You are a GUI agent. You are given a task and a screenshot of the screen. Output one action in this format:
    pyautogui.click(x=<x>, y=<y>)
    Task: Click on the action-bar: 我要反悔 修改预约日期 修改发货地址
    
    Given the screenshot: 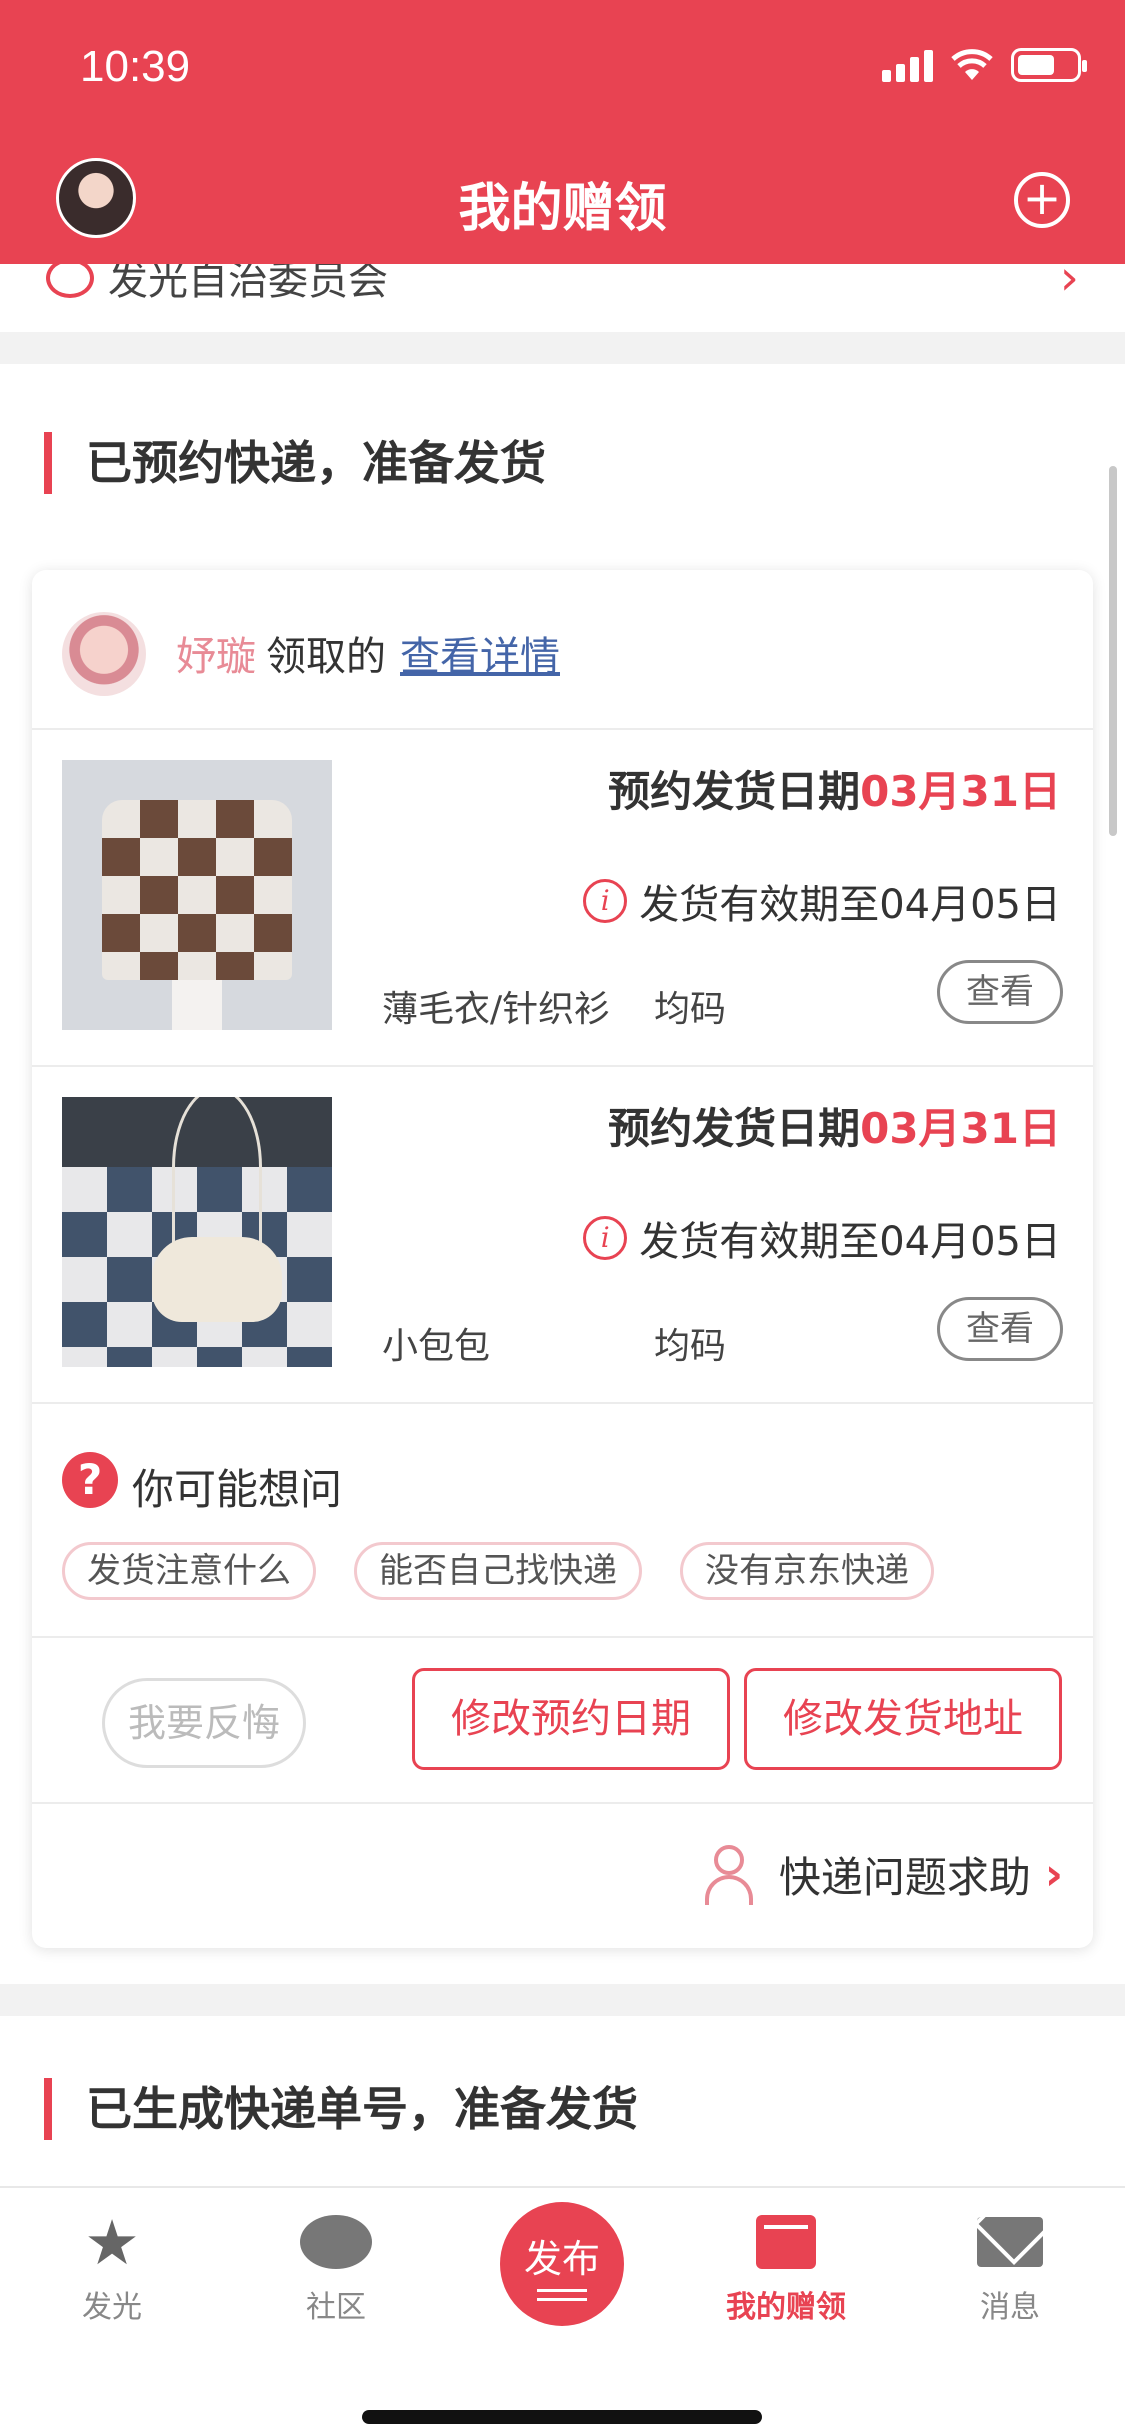 What is the action you would take?
    pyautogui.click(x=562, y=1721)
    